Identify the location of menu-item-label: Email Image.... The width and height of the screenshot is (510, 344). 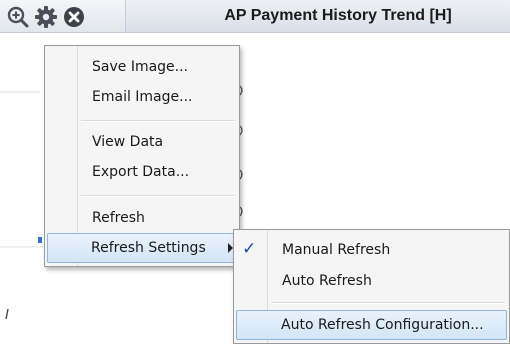
(142, 97).